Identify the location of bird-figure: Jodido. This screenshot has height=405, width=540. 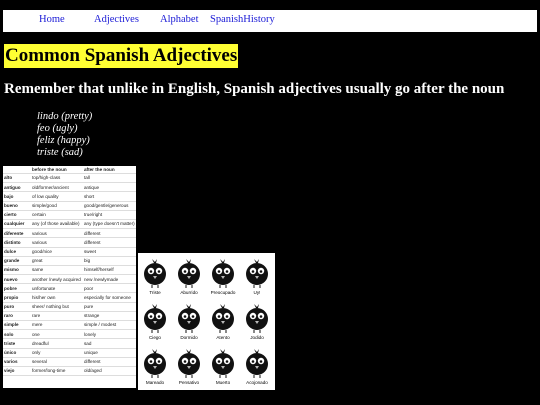
(257, 323).